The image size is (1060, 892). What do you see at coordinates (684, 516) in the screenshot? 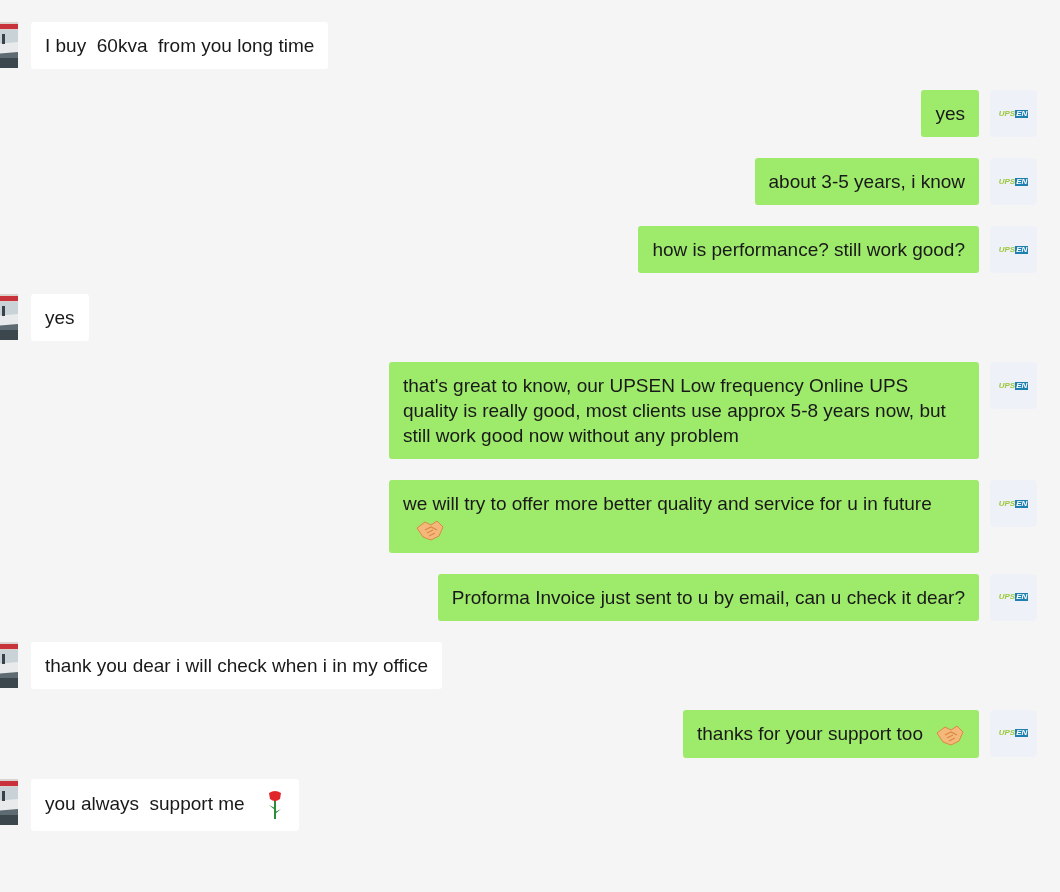
I see `message-bubble: we will try to offer more better quality and service for u in future` at bounding box center [684, 516].